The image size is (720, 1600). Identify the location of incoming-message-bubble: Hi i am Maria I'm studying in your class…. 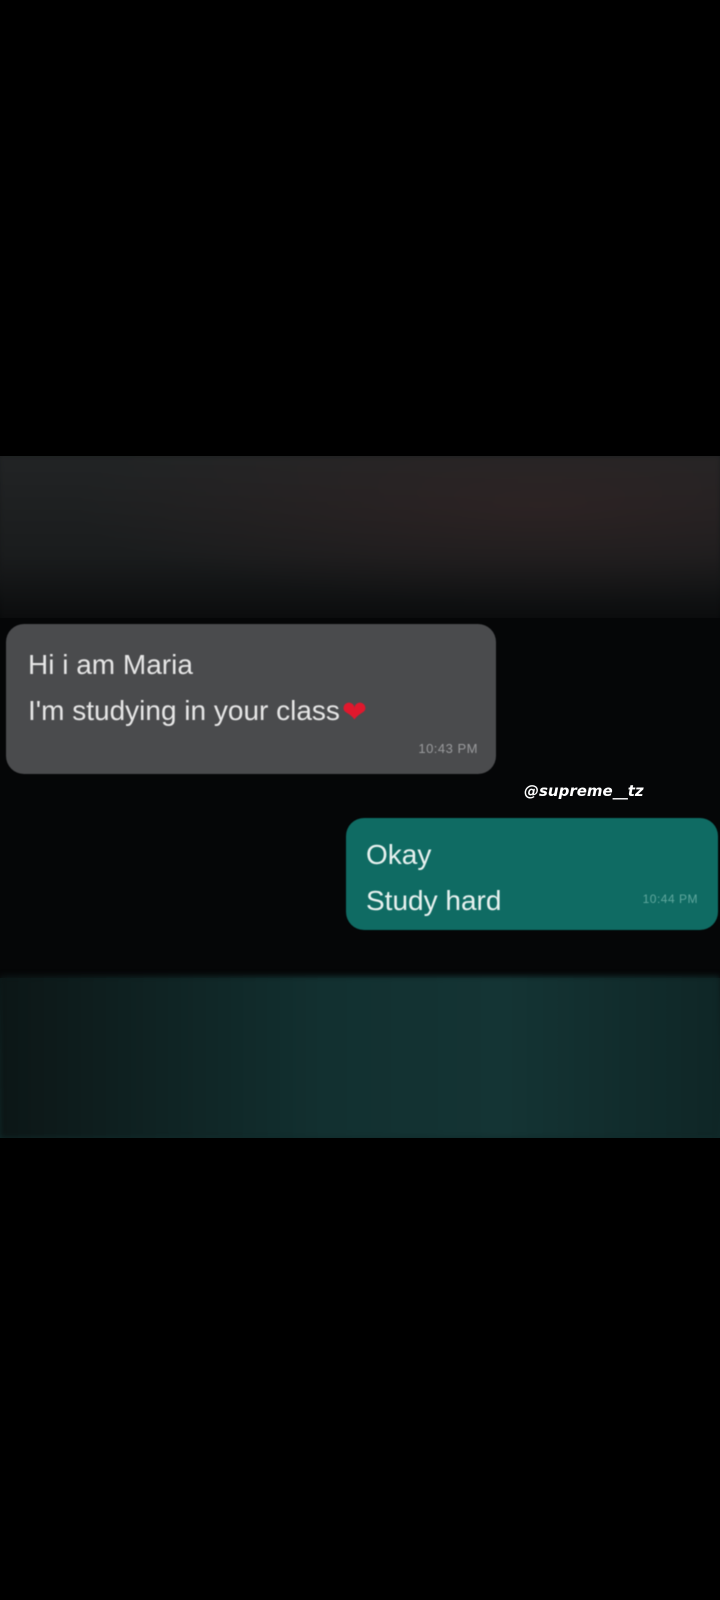
(251, 699).